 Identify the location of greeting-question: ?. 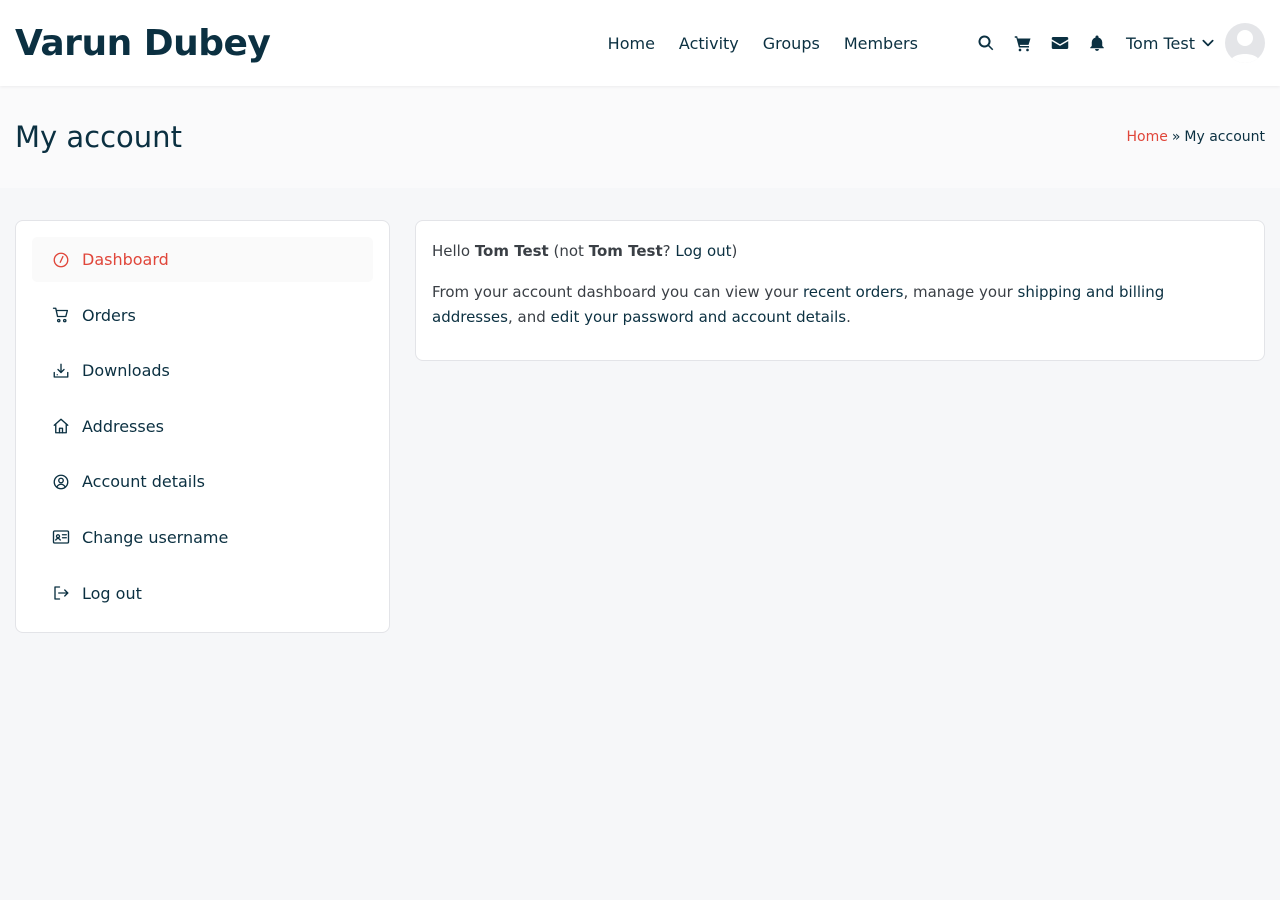
(666, 251).